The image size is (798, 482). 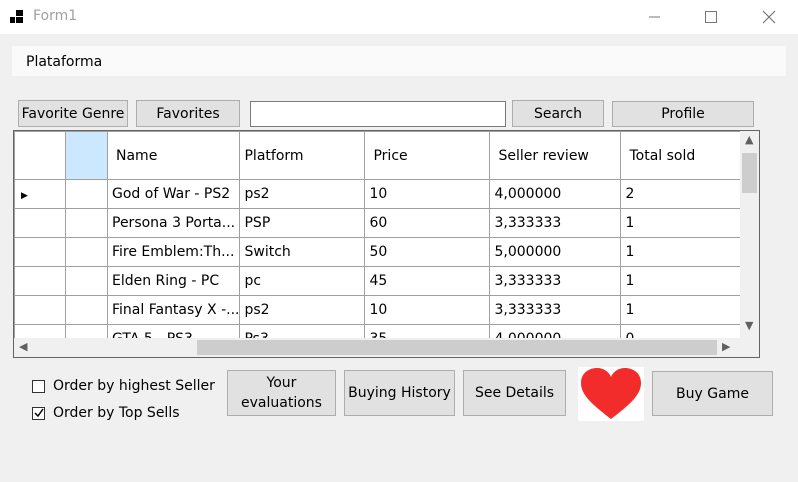 What do you see at coordinates (302, 281) in the screenshot?
I see `cell-platform: pc` at bounding box center [302, 281].